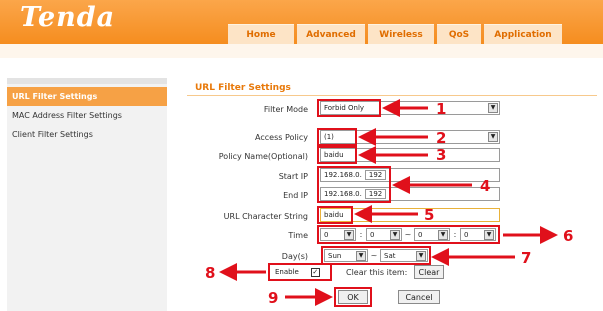 This screenshot has height=311, width=603. Describe the element at coordinates (441, 138) in the screenshot. I see `annotation-2: 2` at that location.